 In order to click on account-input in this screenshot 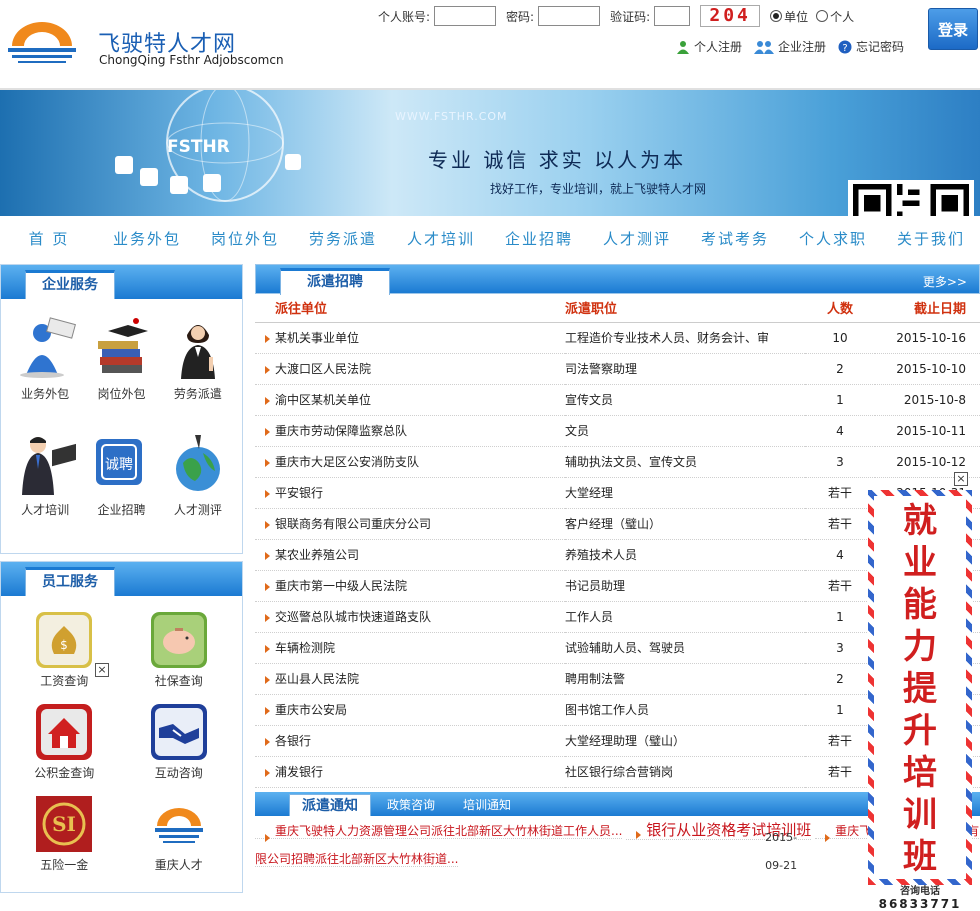, I will do `click(465, 16)`.